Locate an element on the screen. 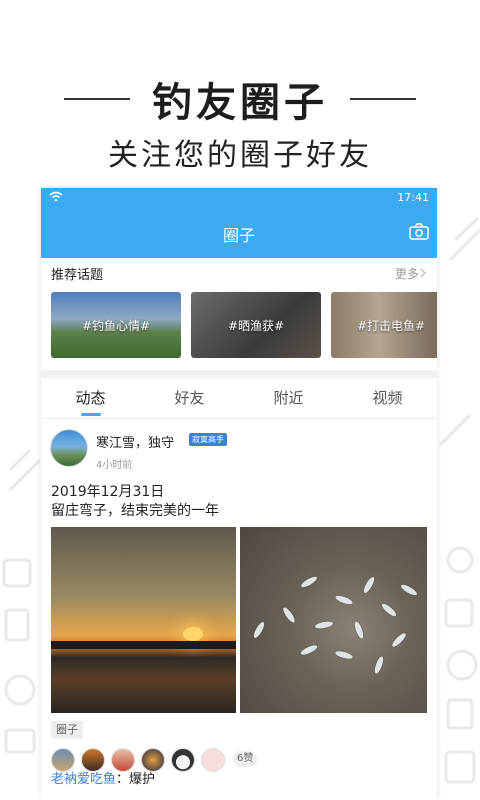  post-text-line: 2019年12月31日 is located at coordinates (108, 492).